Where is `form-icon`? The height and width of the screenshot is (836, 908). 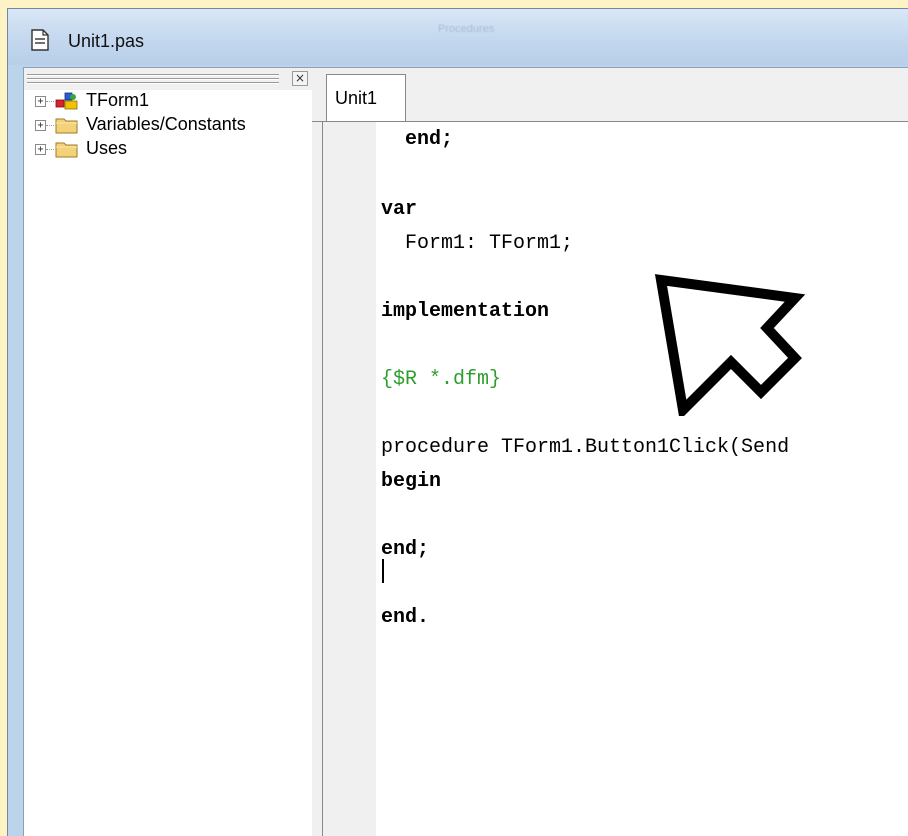
form-icon is located at coordinates (66, 101).